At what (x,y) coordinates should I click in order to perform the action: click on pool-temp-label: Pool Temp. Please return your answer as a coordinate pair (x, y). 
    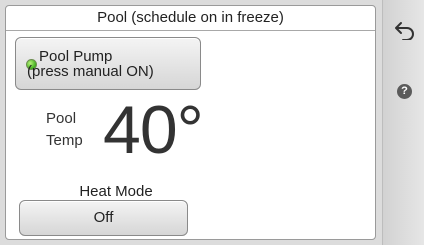
    Looking at the image, I should click on (64, 130).